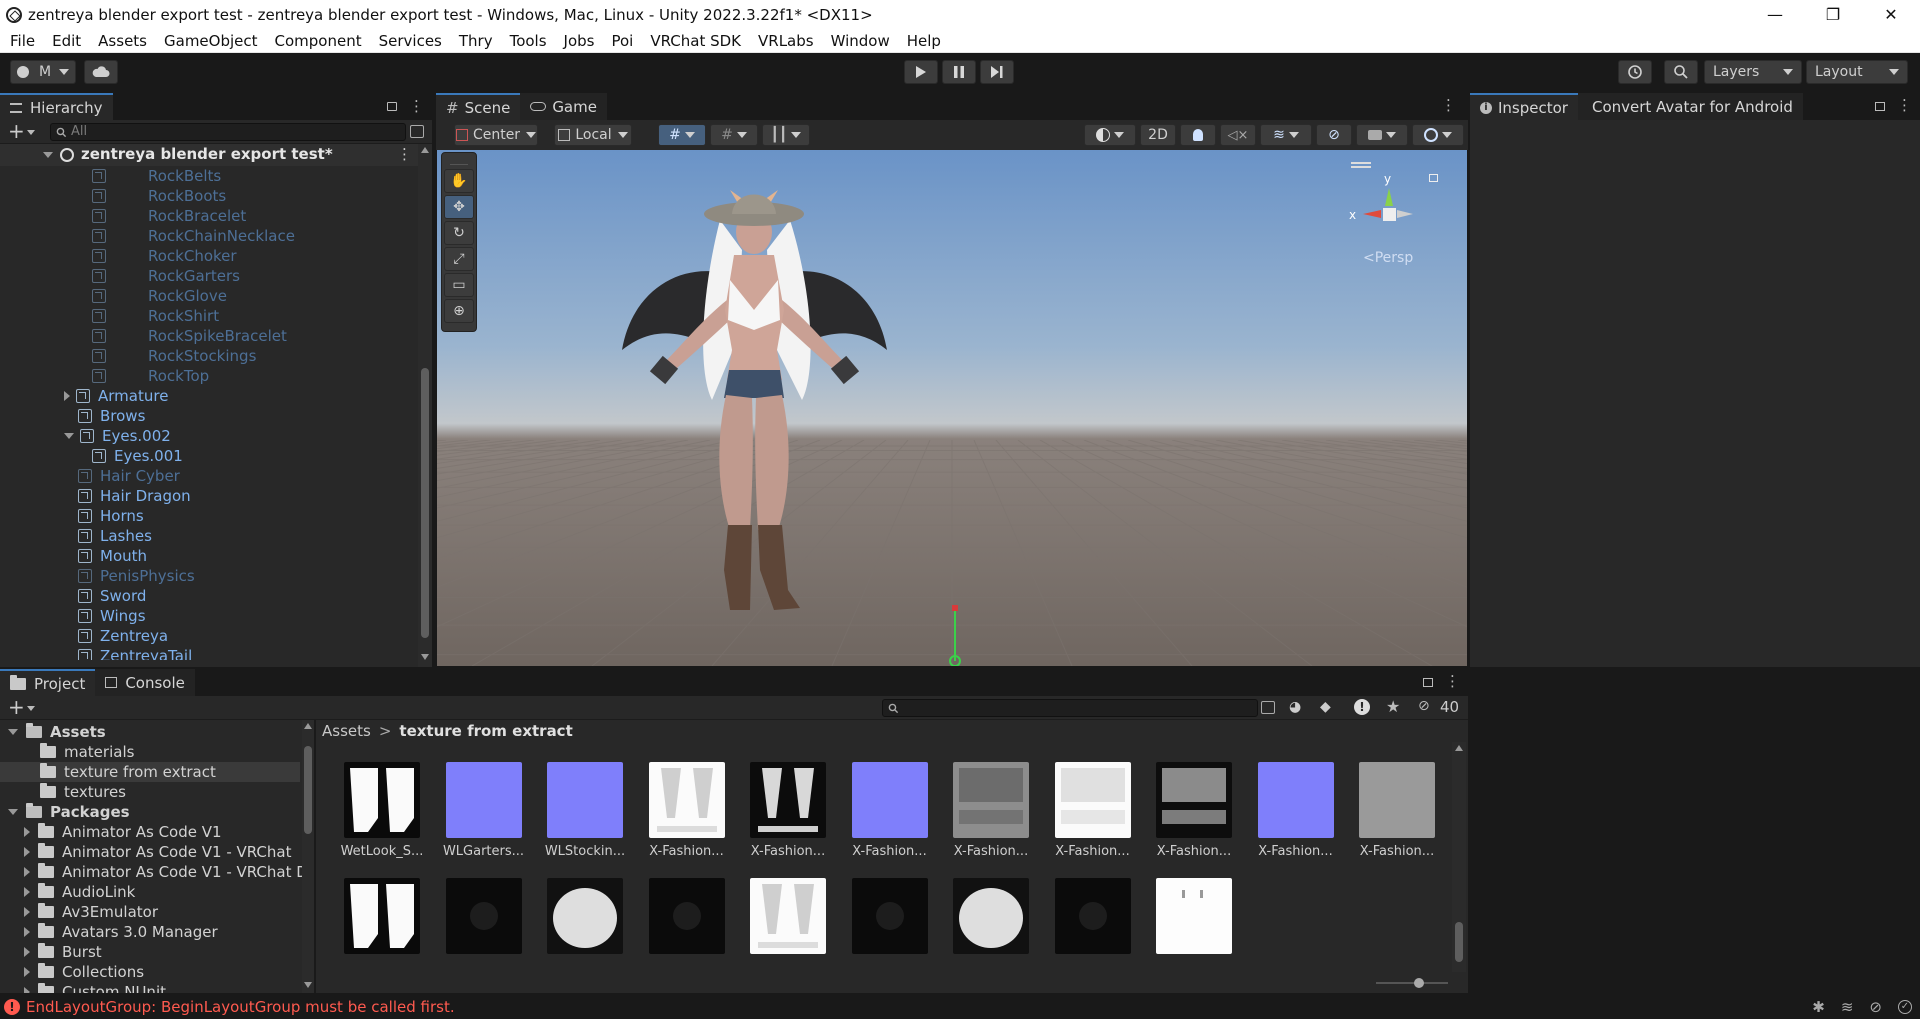  What do you see at coordinates (209, 176) in the screenshot?
I see `hierarchy-item: RockBelts` at bounding box center [209, 176].